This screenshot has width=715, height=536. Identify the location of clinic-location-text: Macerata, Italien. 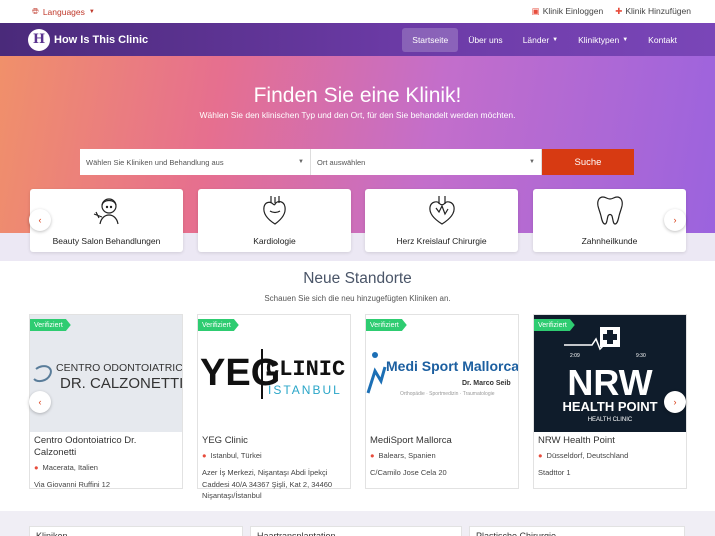
(70, 467).